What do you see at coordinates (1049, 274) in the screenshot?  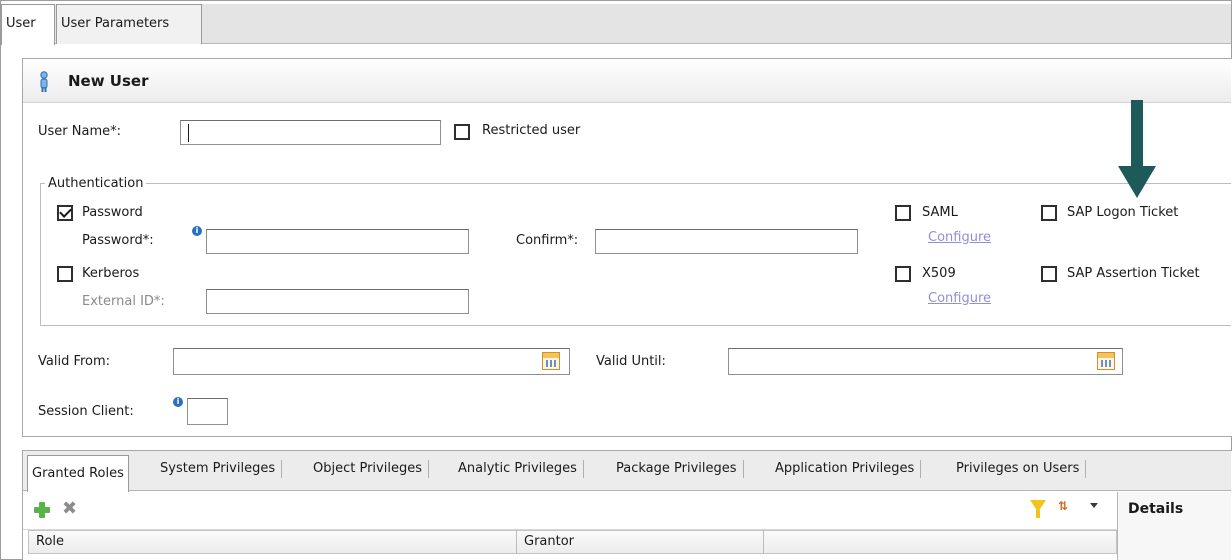 I see `sap-assertion-ticket-checkbox` at bounding box center [1049, 274].